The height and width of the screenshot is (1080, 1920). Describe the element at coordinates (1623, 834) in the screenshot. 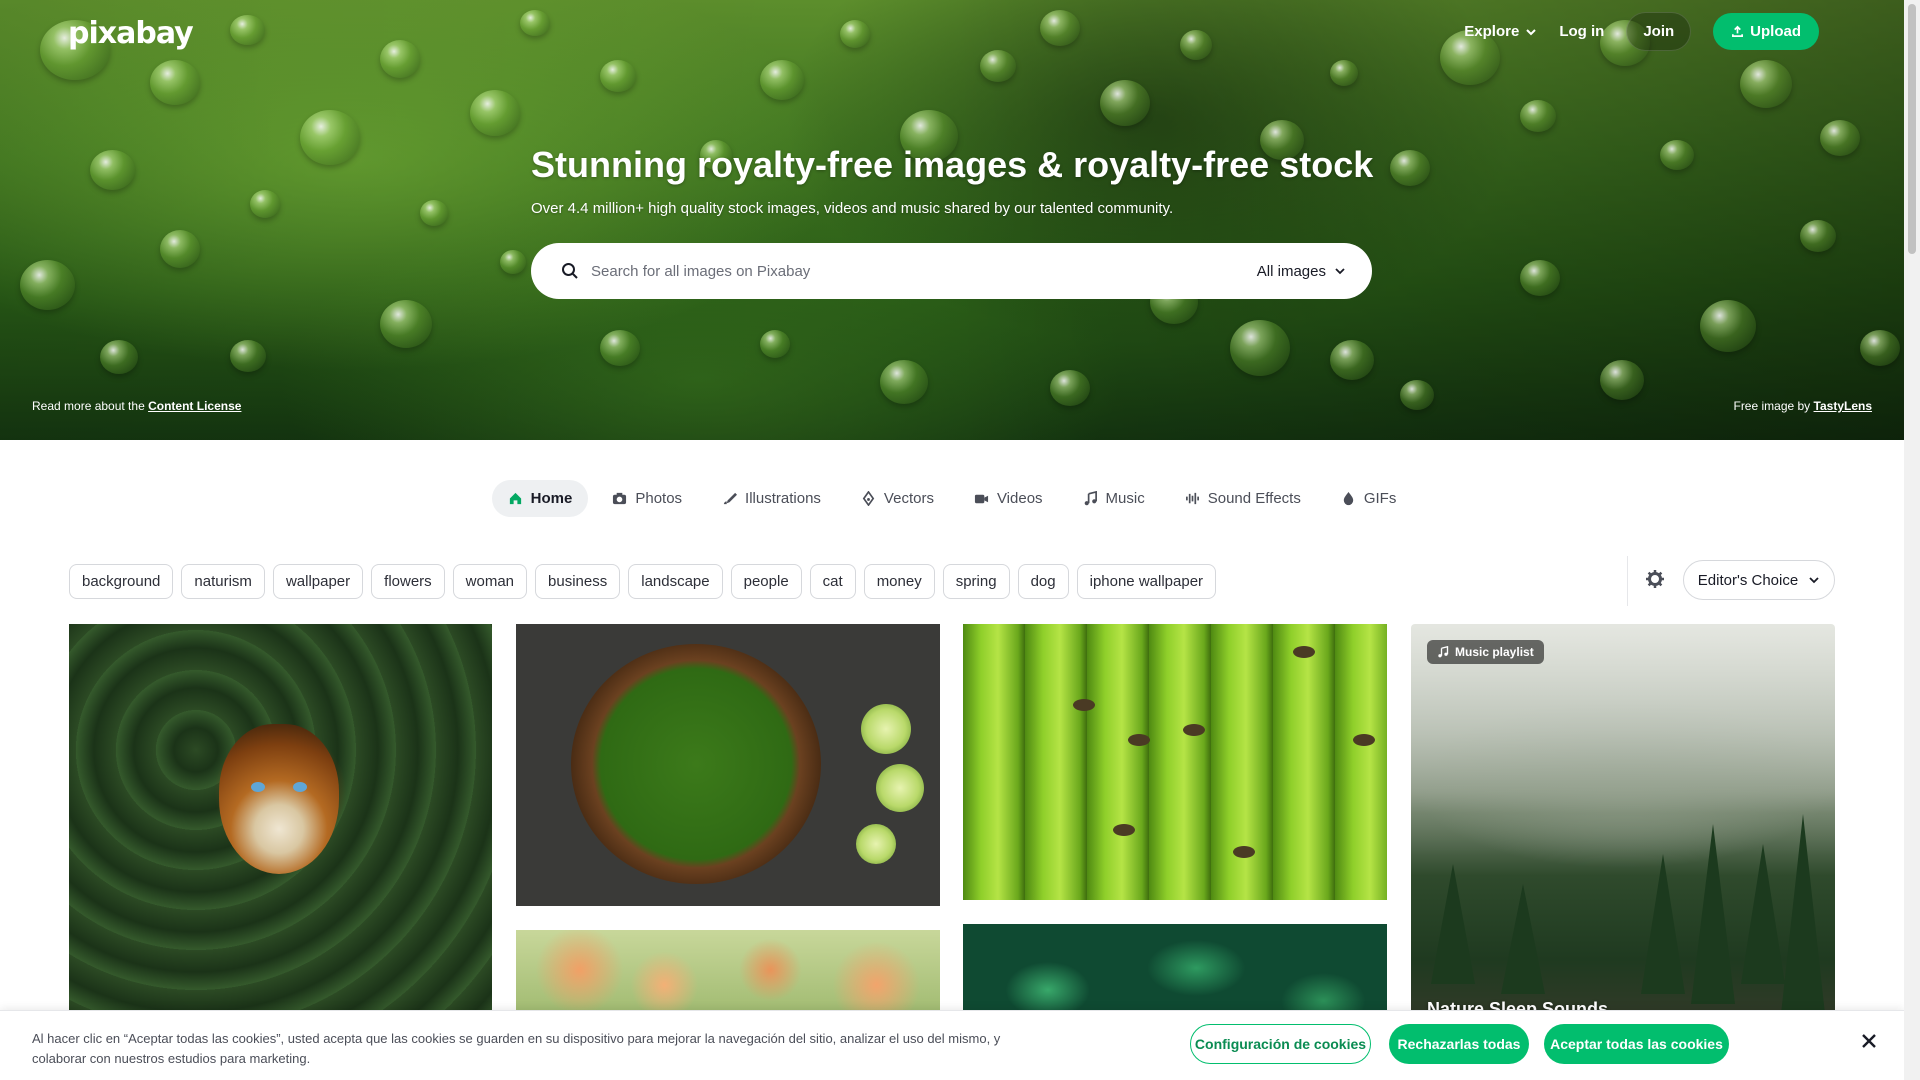

I see `music-playlist-card: Music playlist Nature Sleep Sounds` at that location.